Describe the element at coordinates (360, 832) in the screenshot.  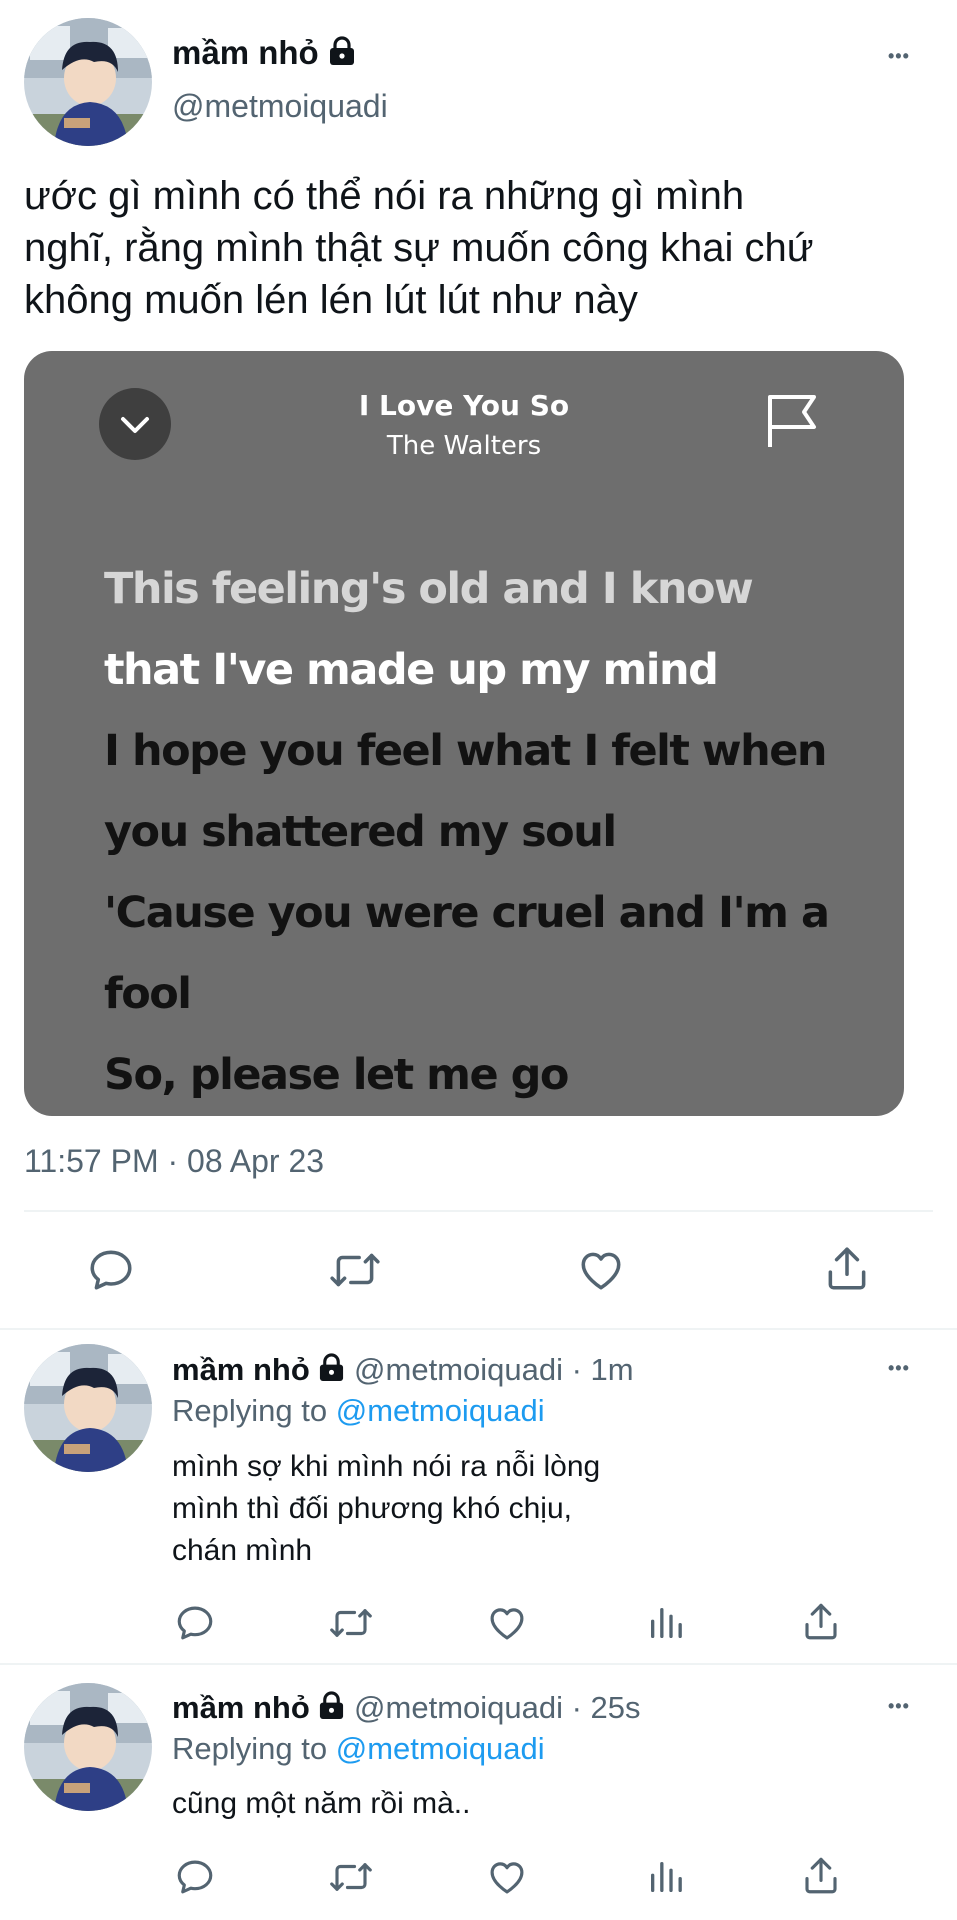
I see `lyric-line: you shattered my soul` at that location.